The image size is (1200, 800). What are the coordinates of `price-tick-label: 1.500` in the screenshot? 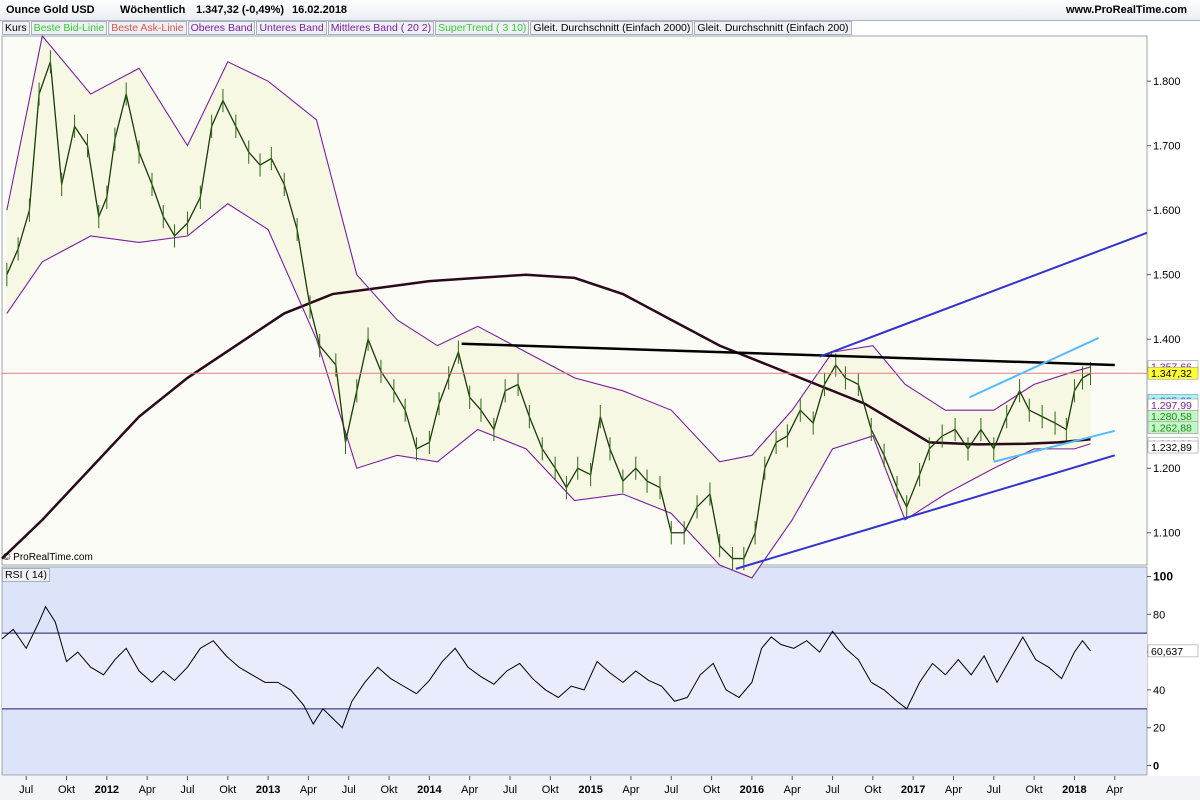 It's located at (1167, 276).